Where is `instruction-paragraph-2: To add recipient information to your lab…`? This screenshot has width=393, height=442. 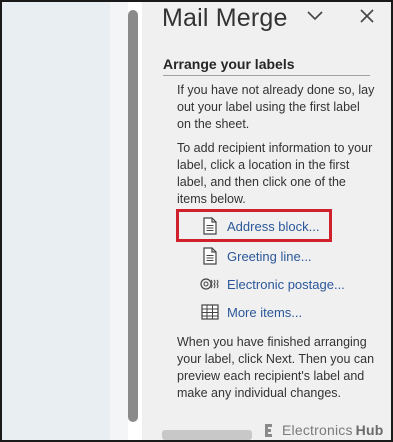 instruction-paragraph-2: To add recipient information to your lab… is located at coordinates (275, 173).